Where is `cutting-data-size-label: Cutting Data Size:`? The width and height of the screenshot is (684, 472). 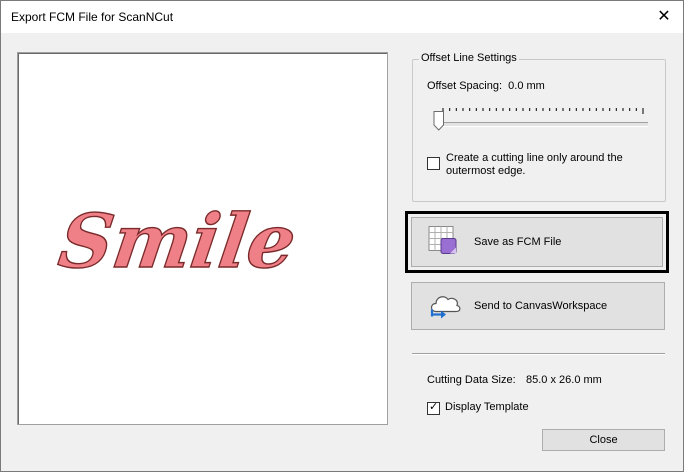 cutting-data-size-label: Cutting Data Size: is located at coordinates (471, 380).